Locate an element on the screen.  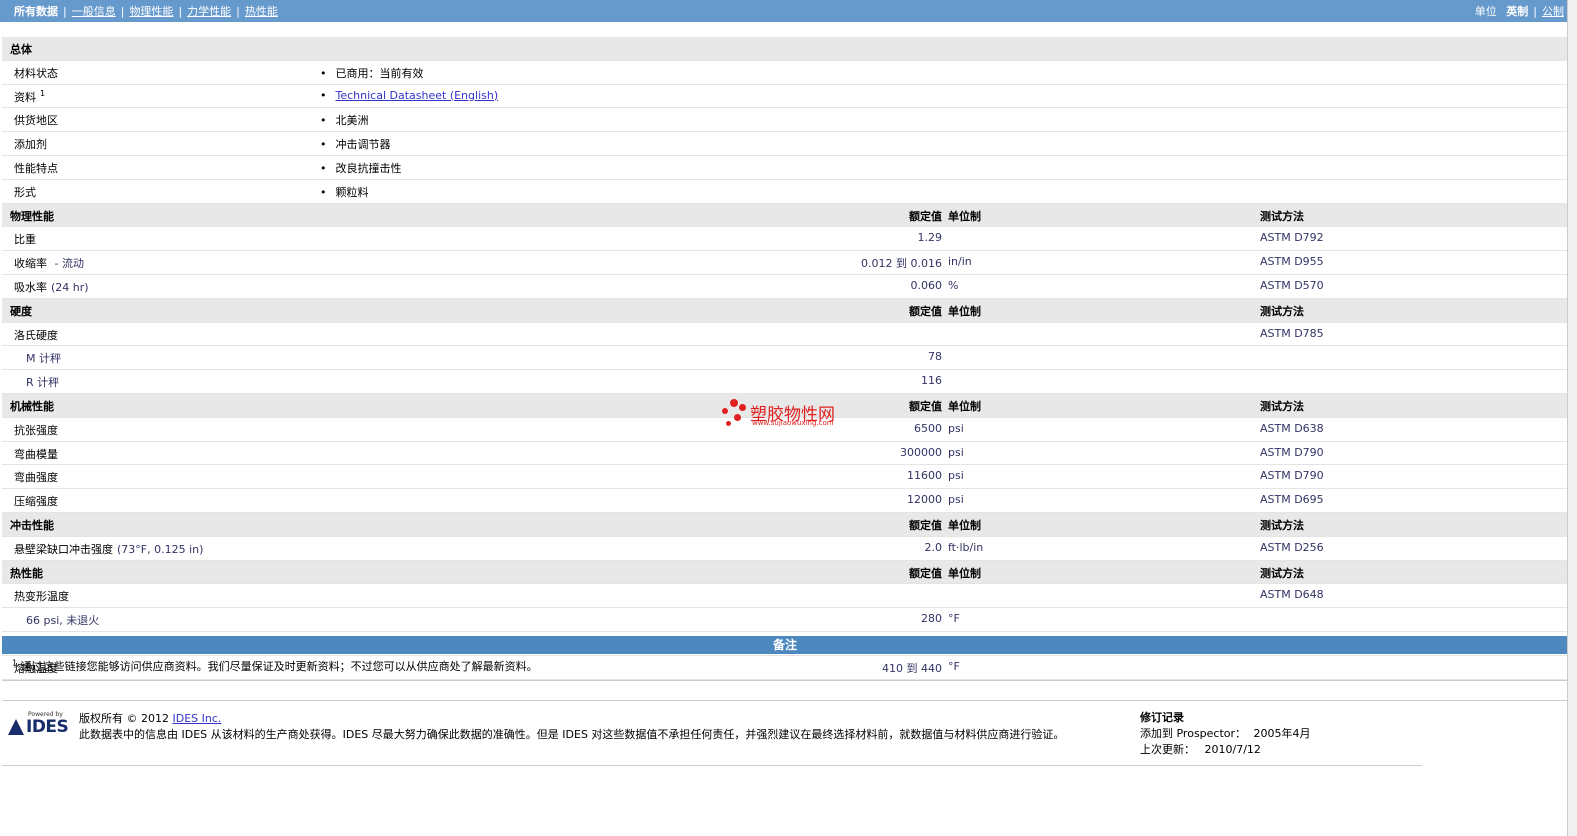
property-label: 比重 is located at coordinates (25, 239).